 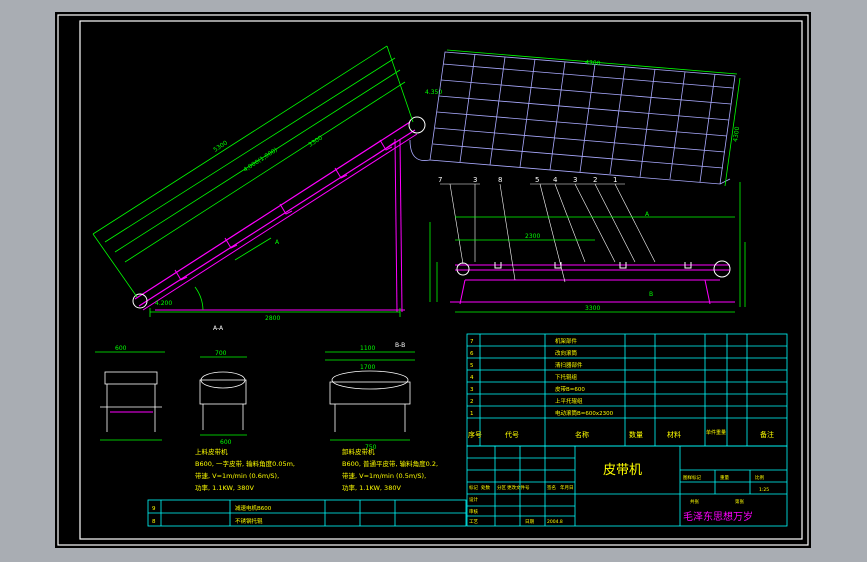 What do you see at coordinates (473, 522) in the screenshot?
I see `tb-label-process: 工艺` at bounding box center [473, 522].